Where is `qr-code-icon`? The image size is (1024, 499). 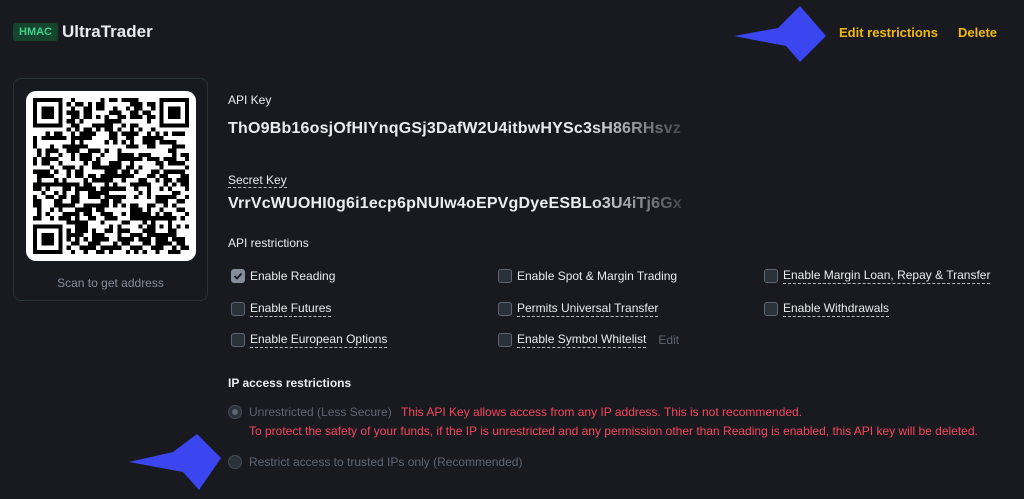
qr-code-icon is located at coordinates (111, 176).